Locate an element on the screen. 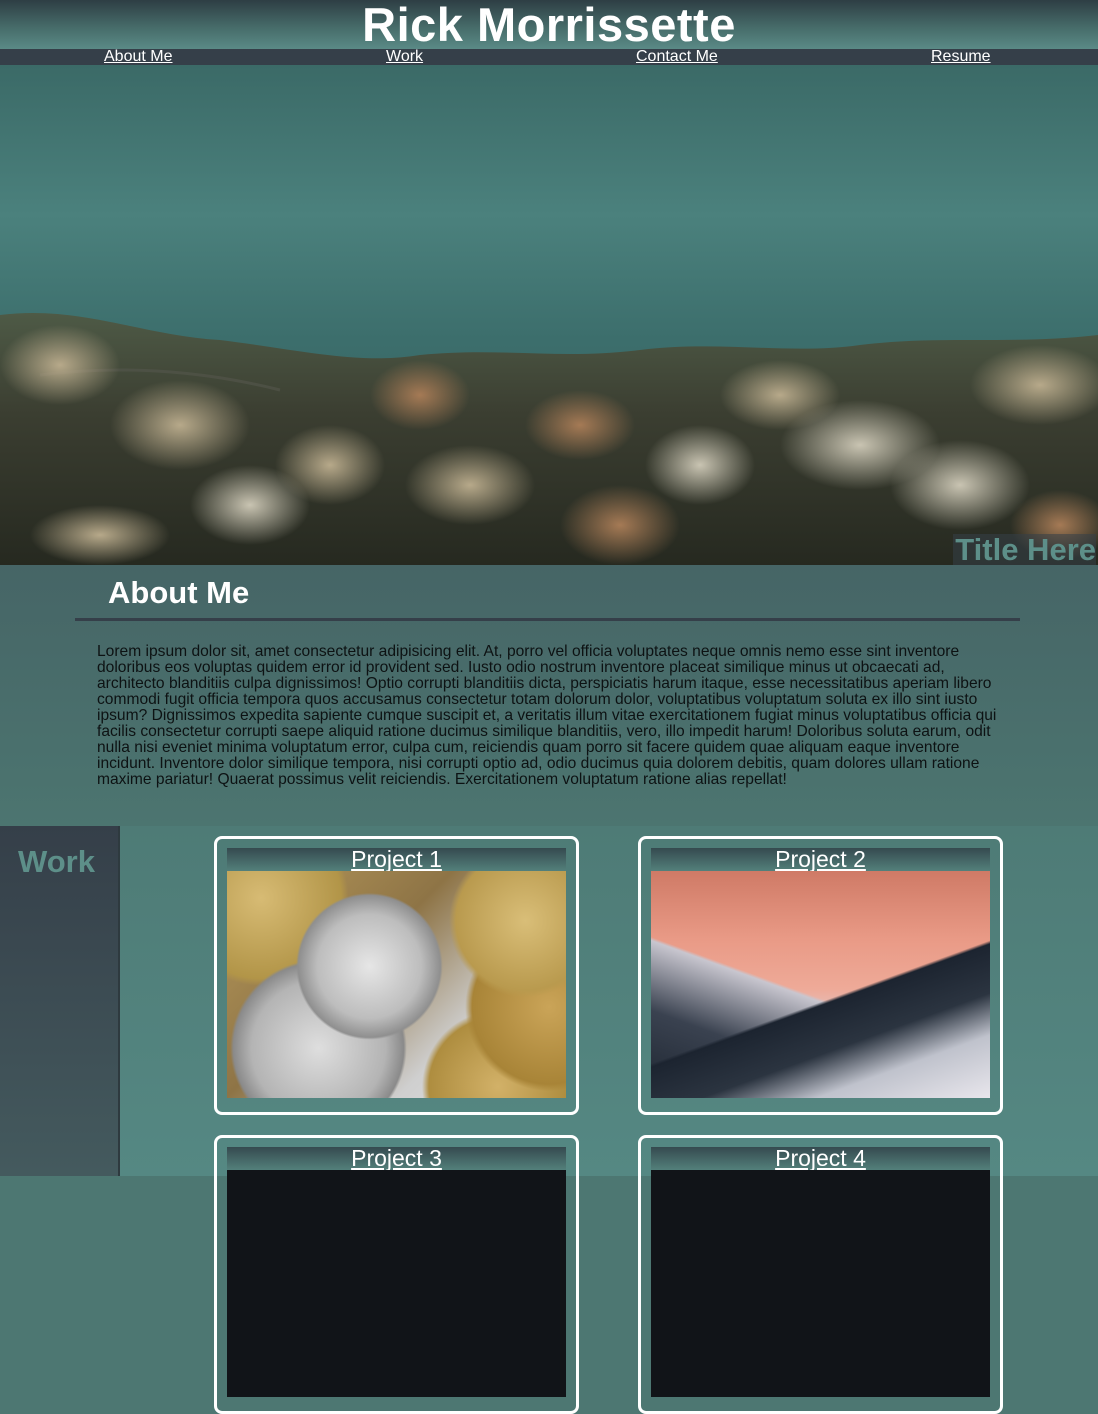  site-title: Rick Morrissette is located at coordinates (549, 25).